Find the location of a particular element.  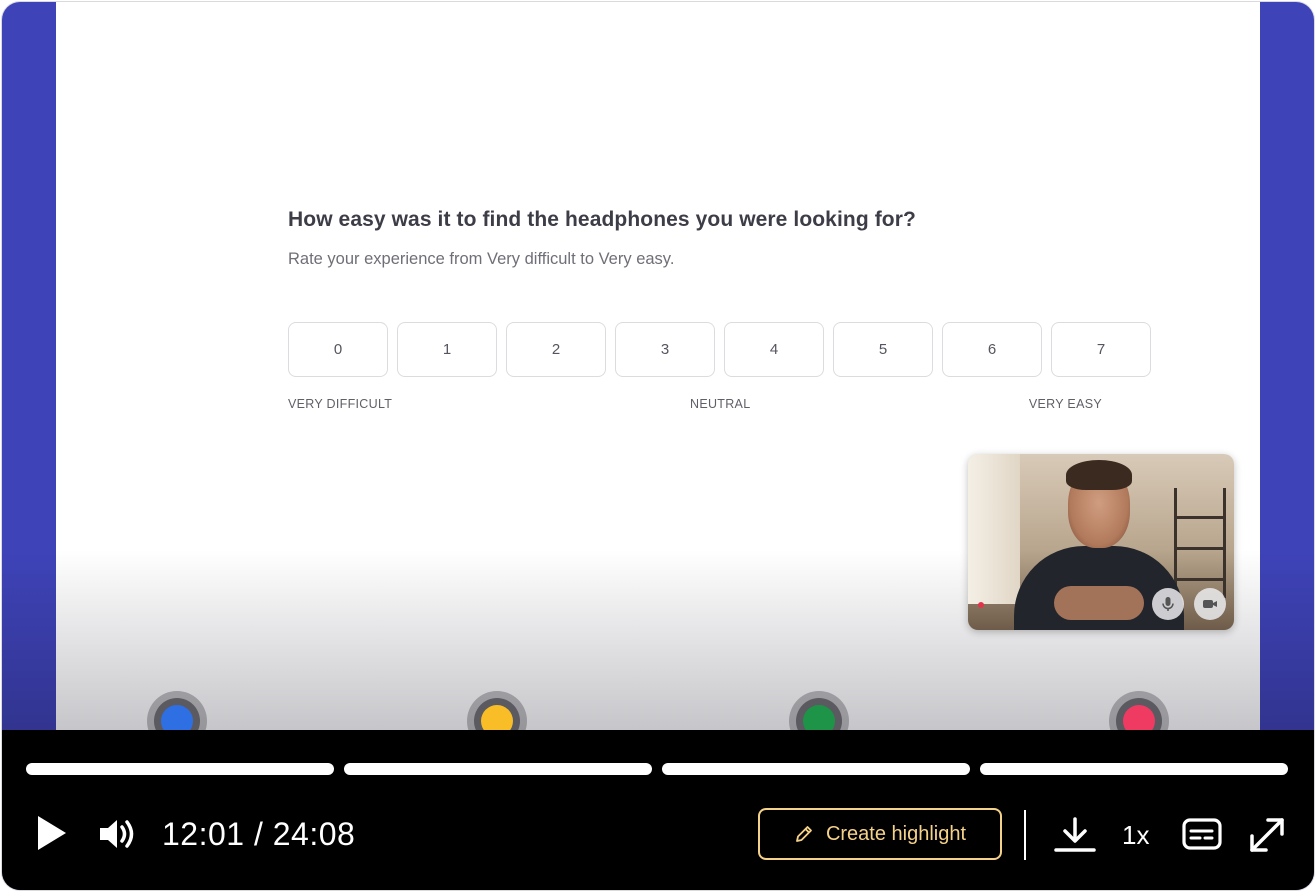

create-highlight-label: Create highlight is located at coordinates (896, 833).